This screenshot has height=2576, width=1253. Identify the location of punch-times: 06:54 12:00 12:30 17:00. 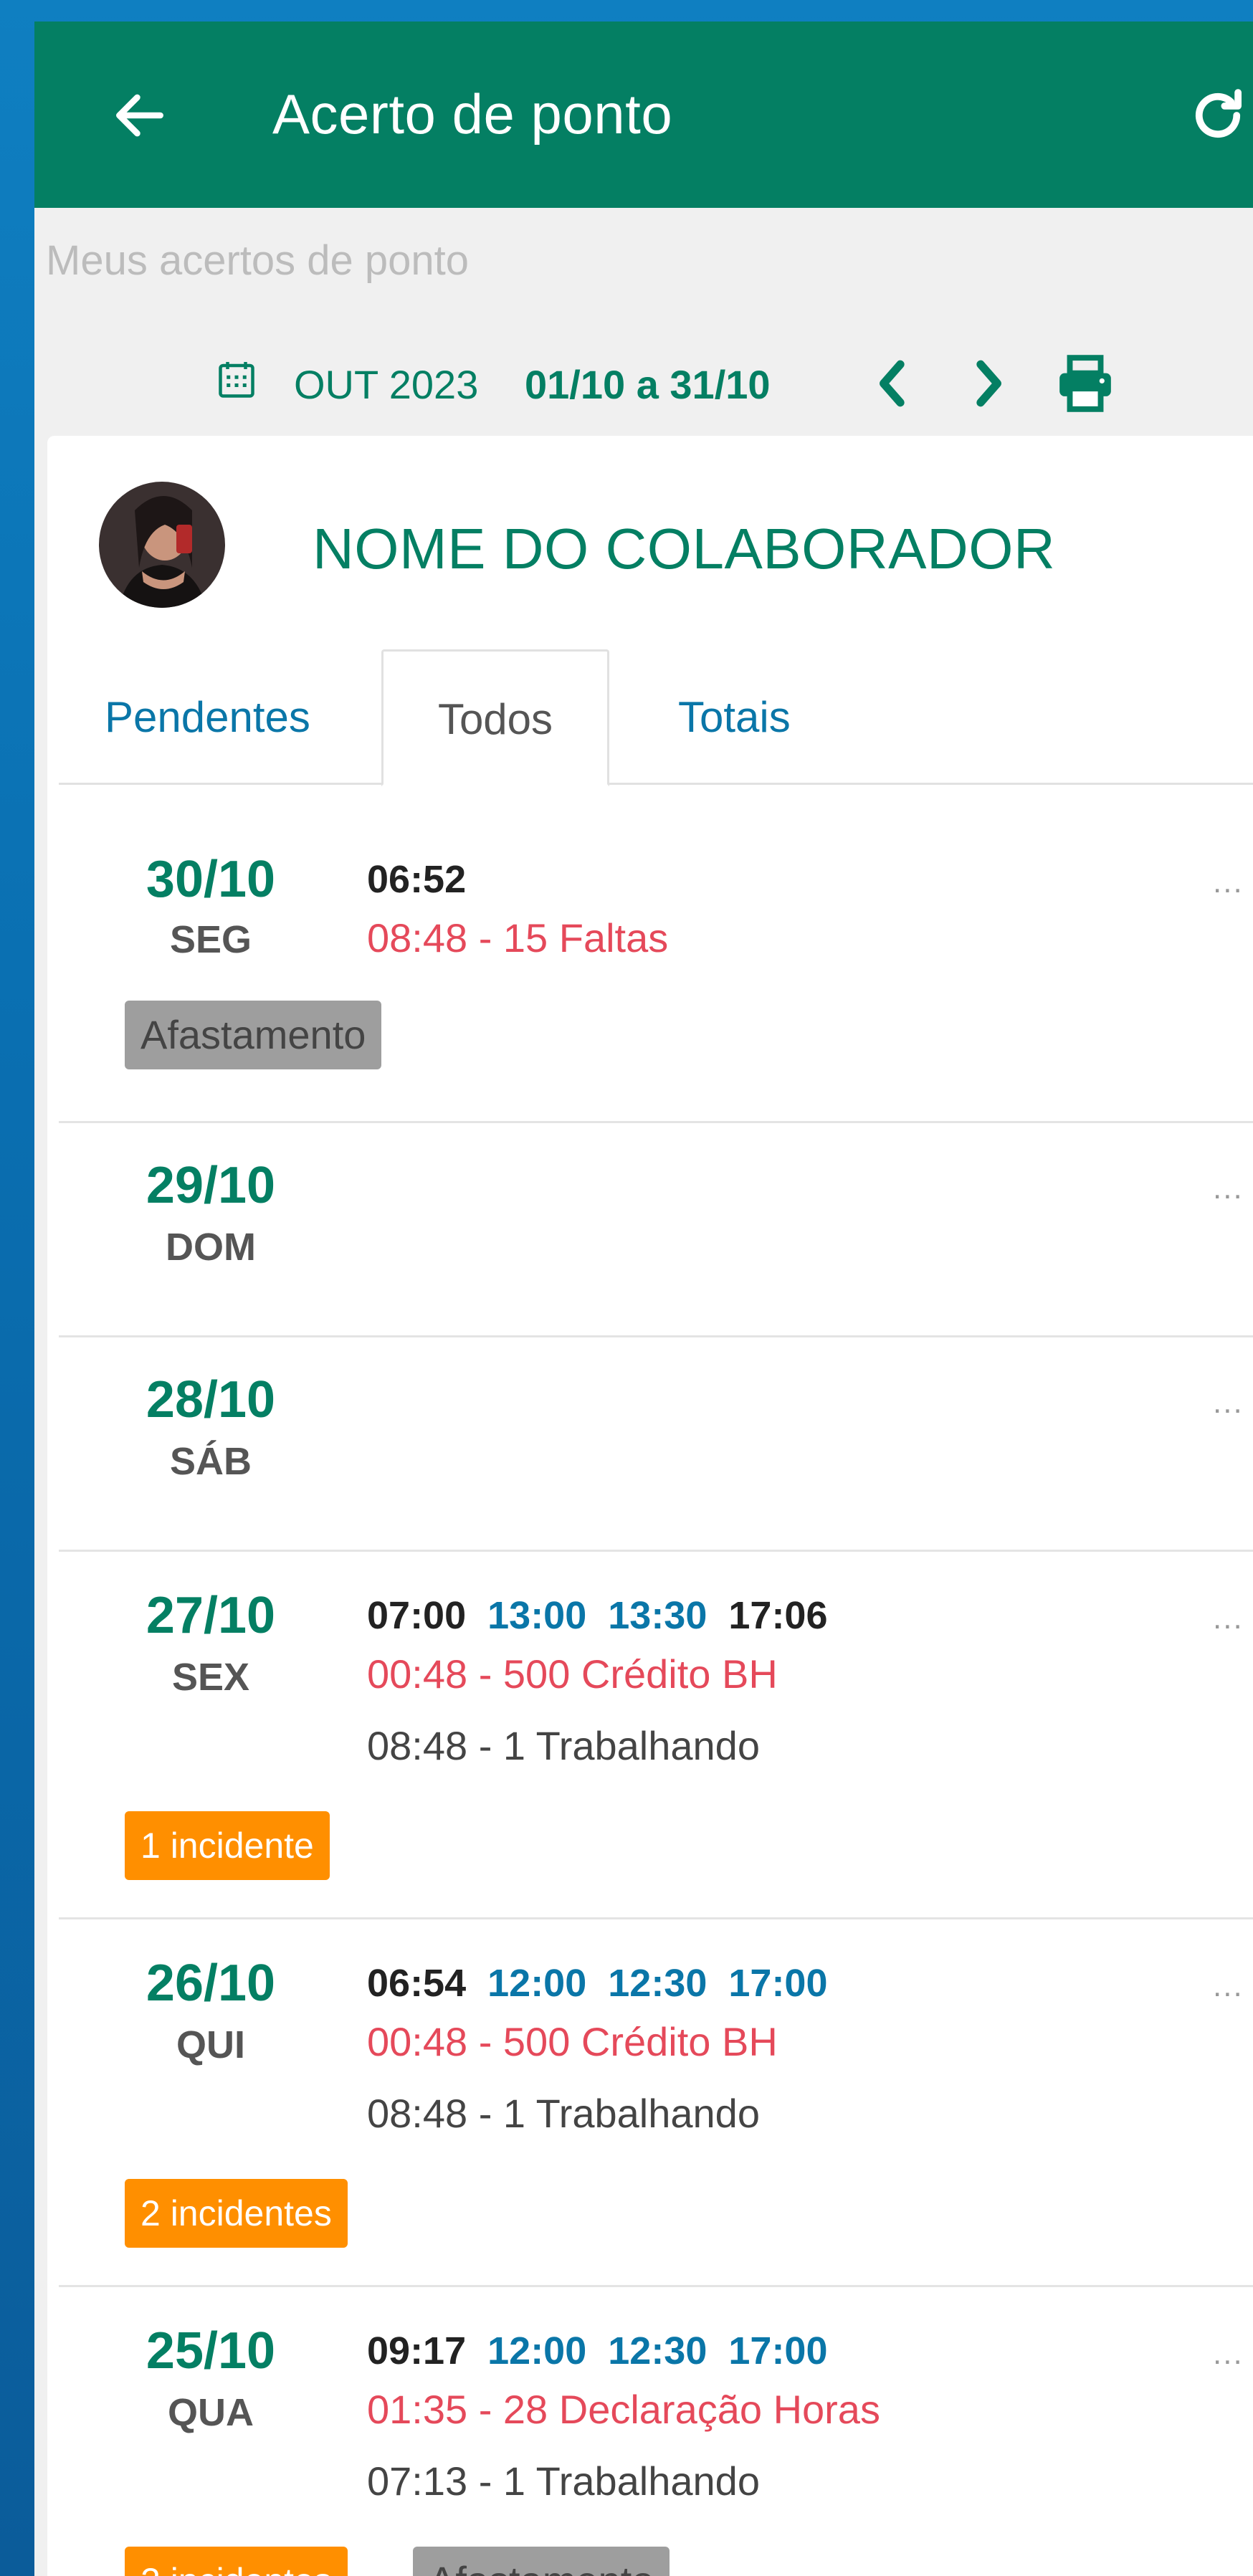
(608, 1983).